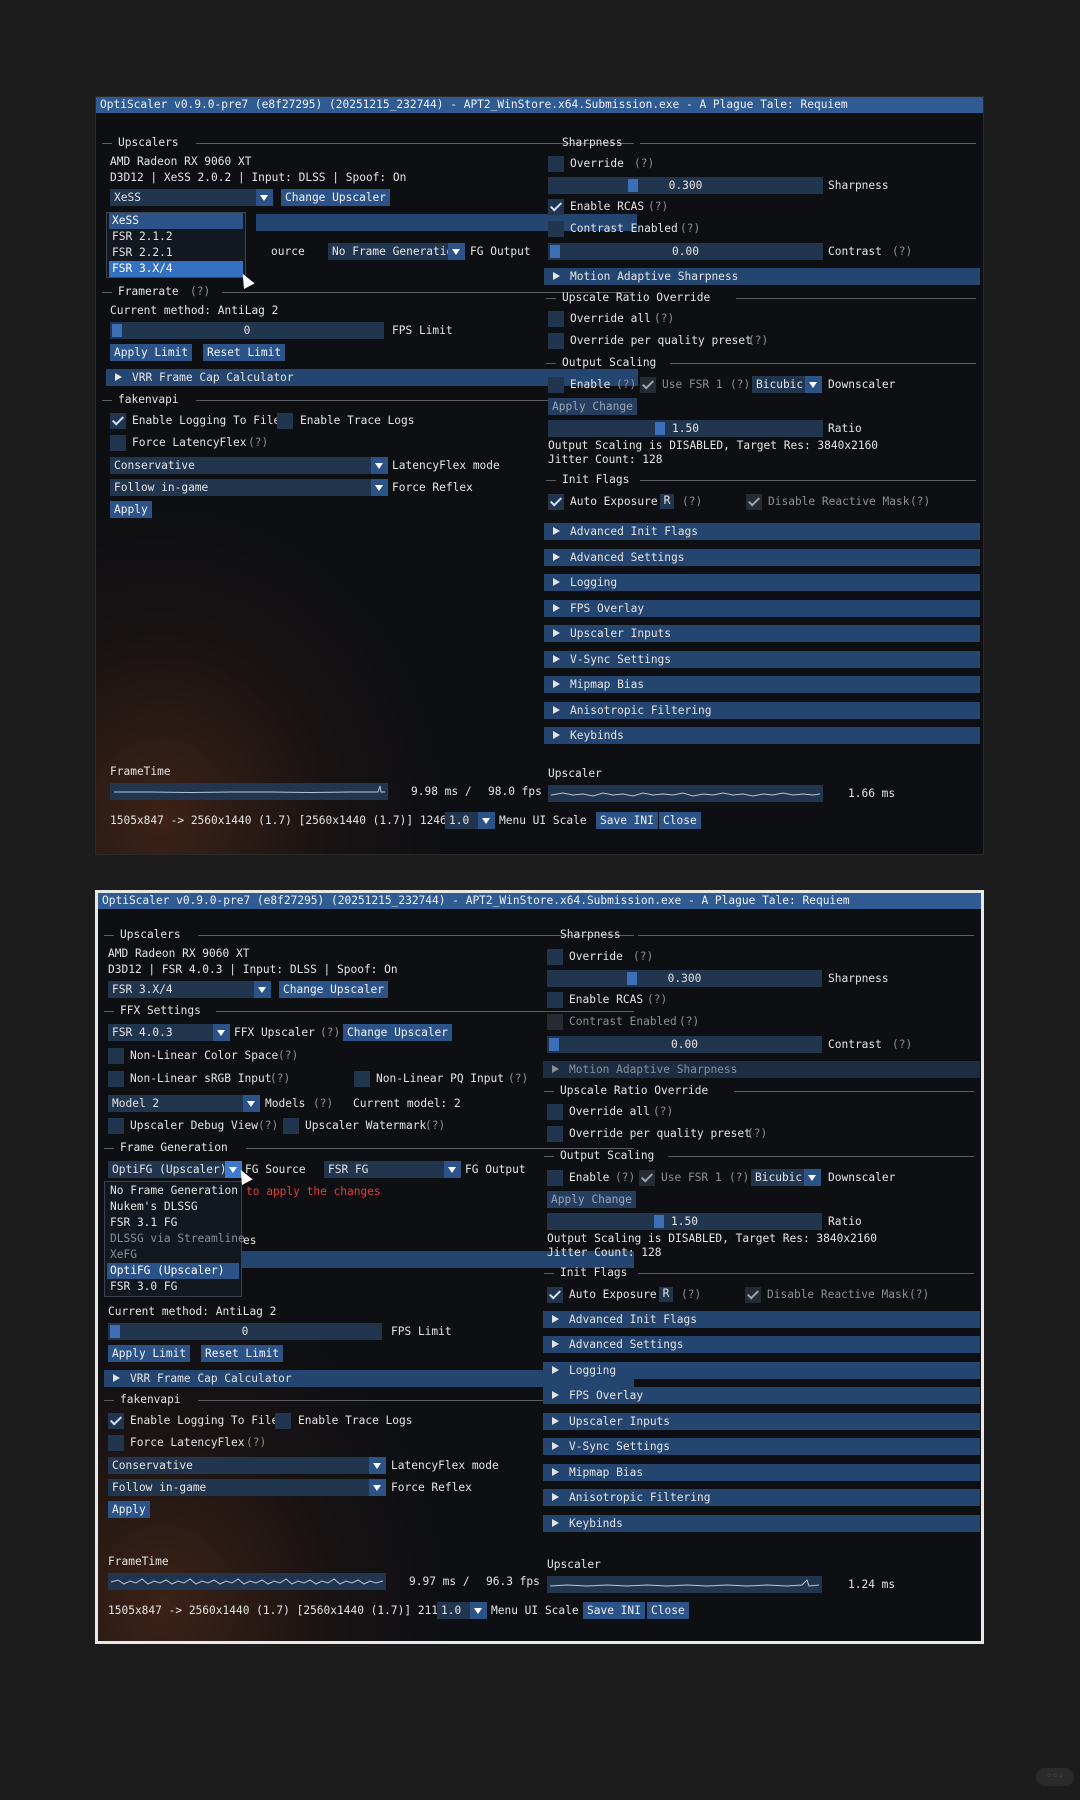  What do you see at coordinates (173, 1191) in the screenshot?
I see `dropdown-option: No Frame Generation` at bounding box center [173, 1191].